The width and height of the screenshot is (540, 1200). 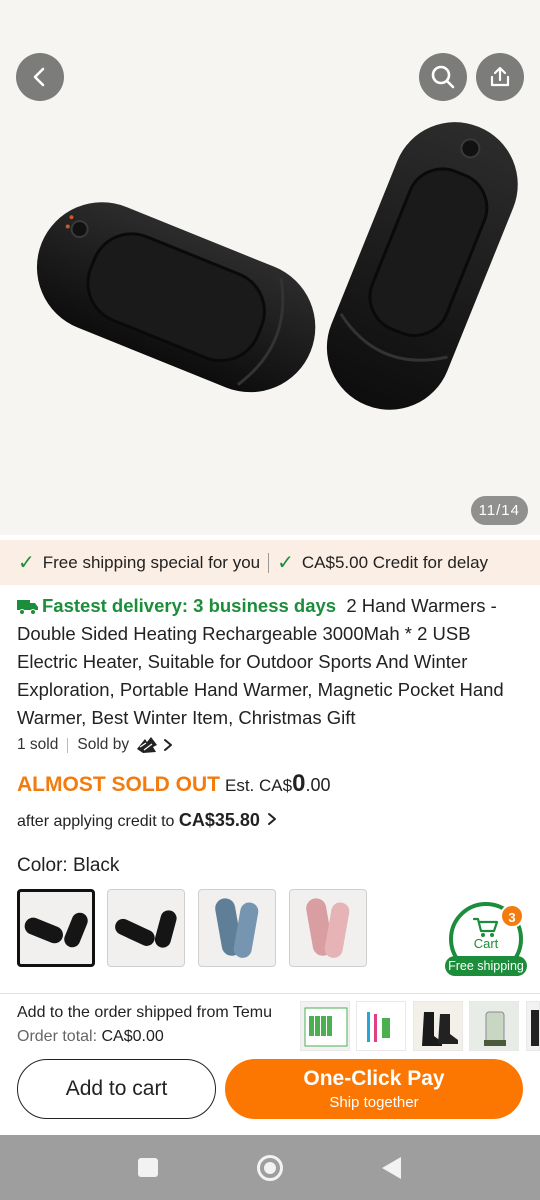 I want to click on home-icon, so click(x=270, y=1168).